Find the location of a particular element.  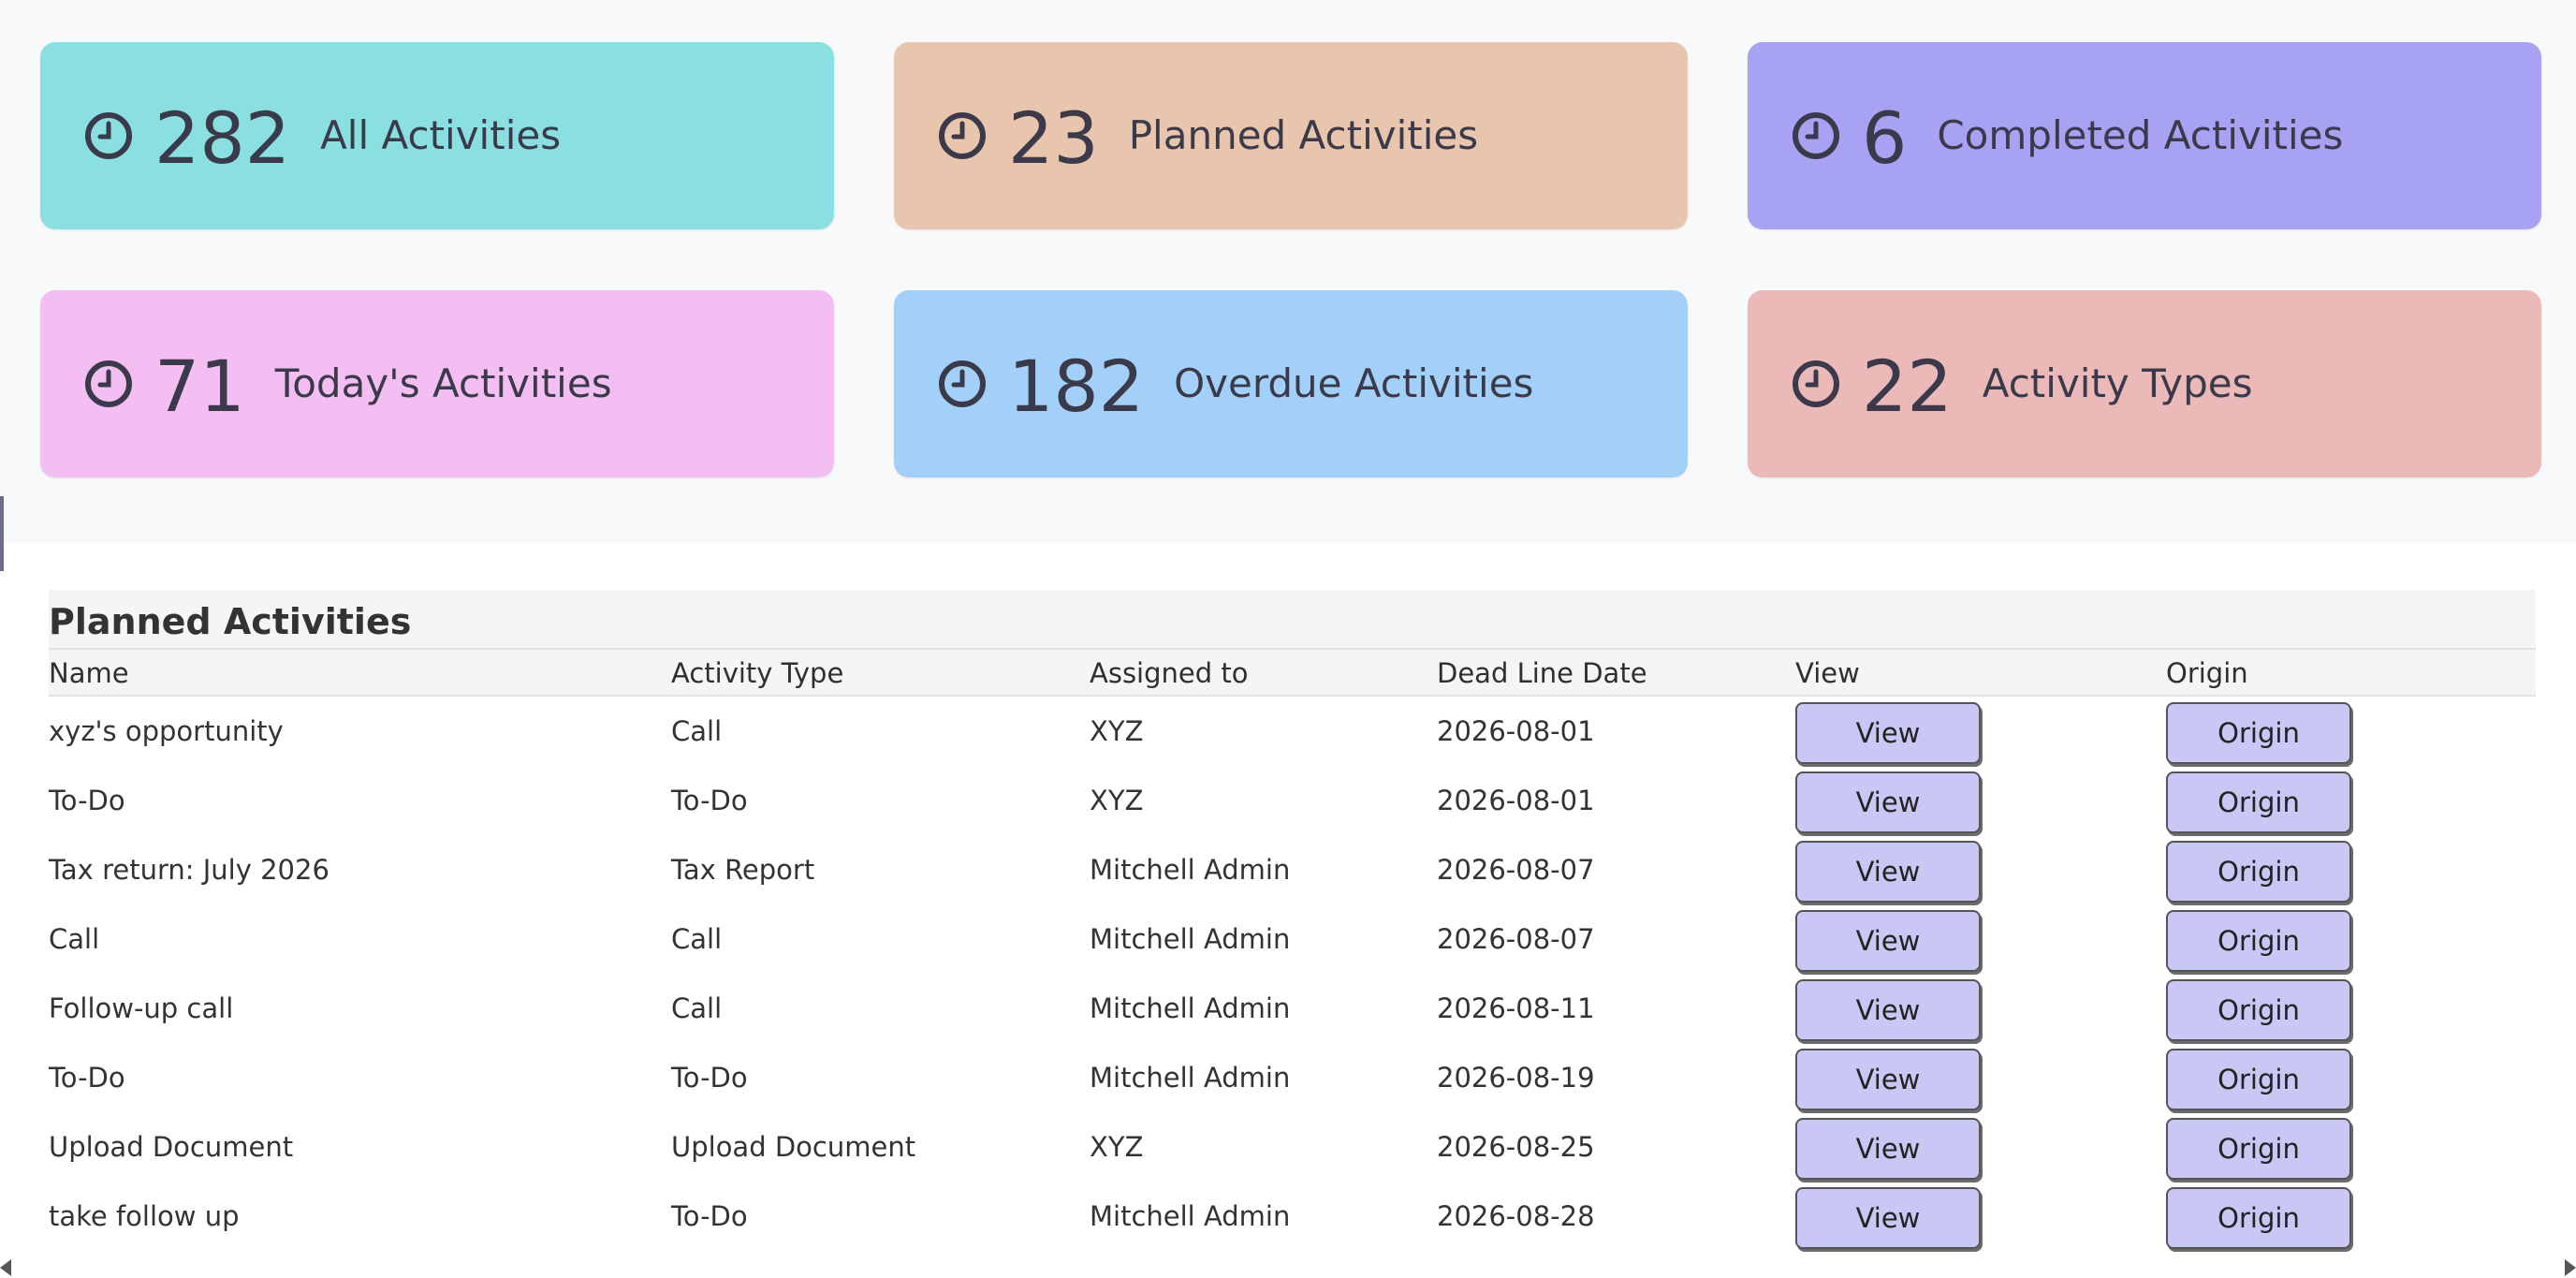

card-label: Activity Types is located at coordinates (2117, 383).